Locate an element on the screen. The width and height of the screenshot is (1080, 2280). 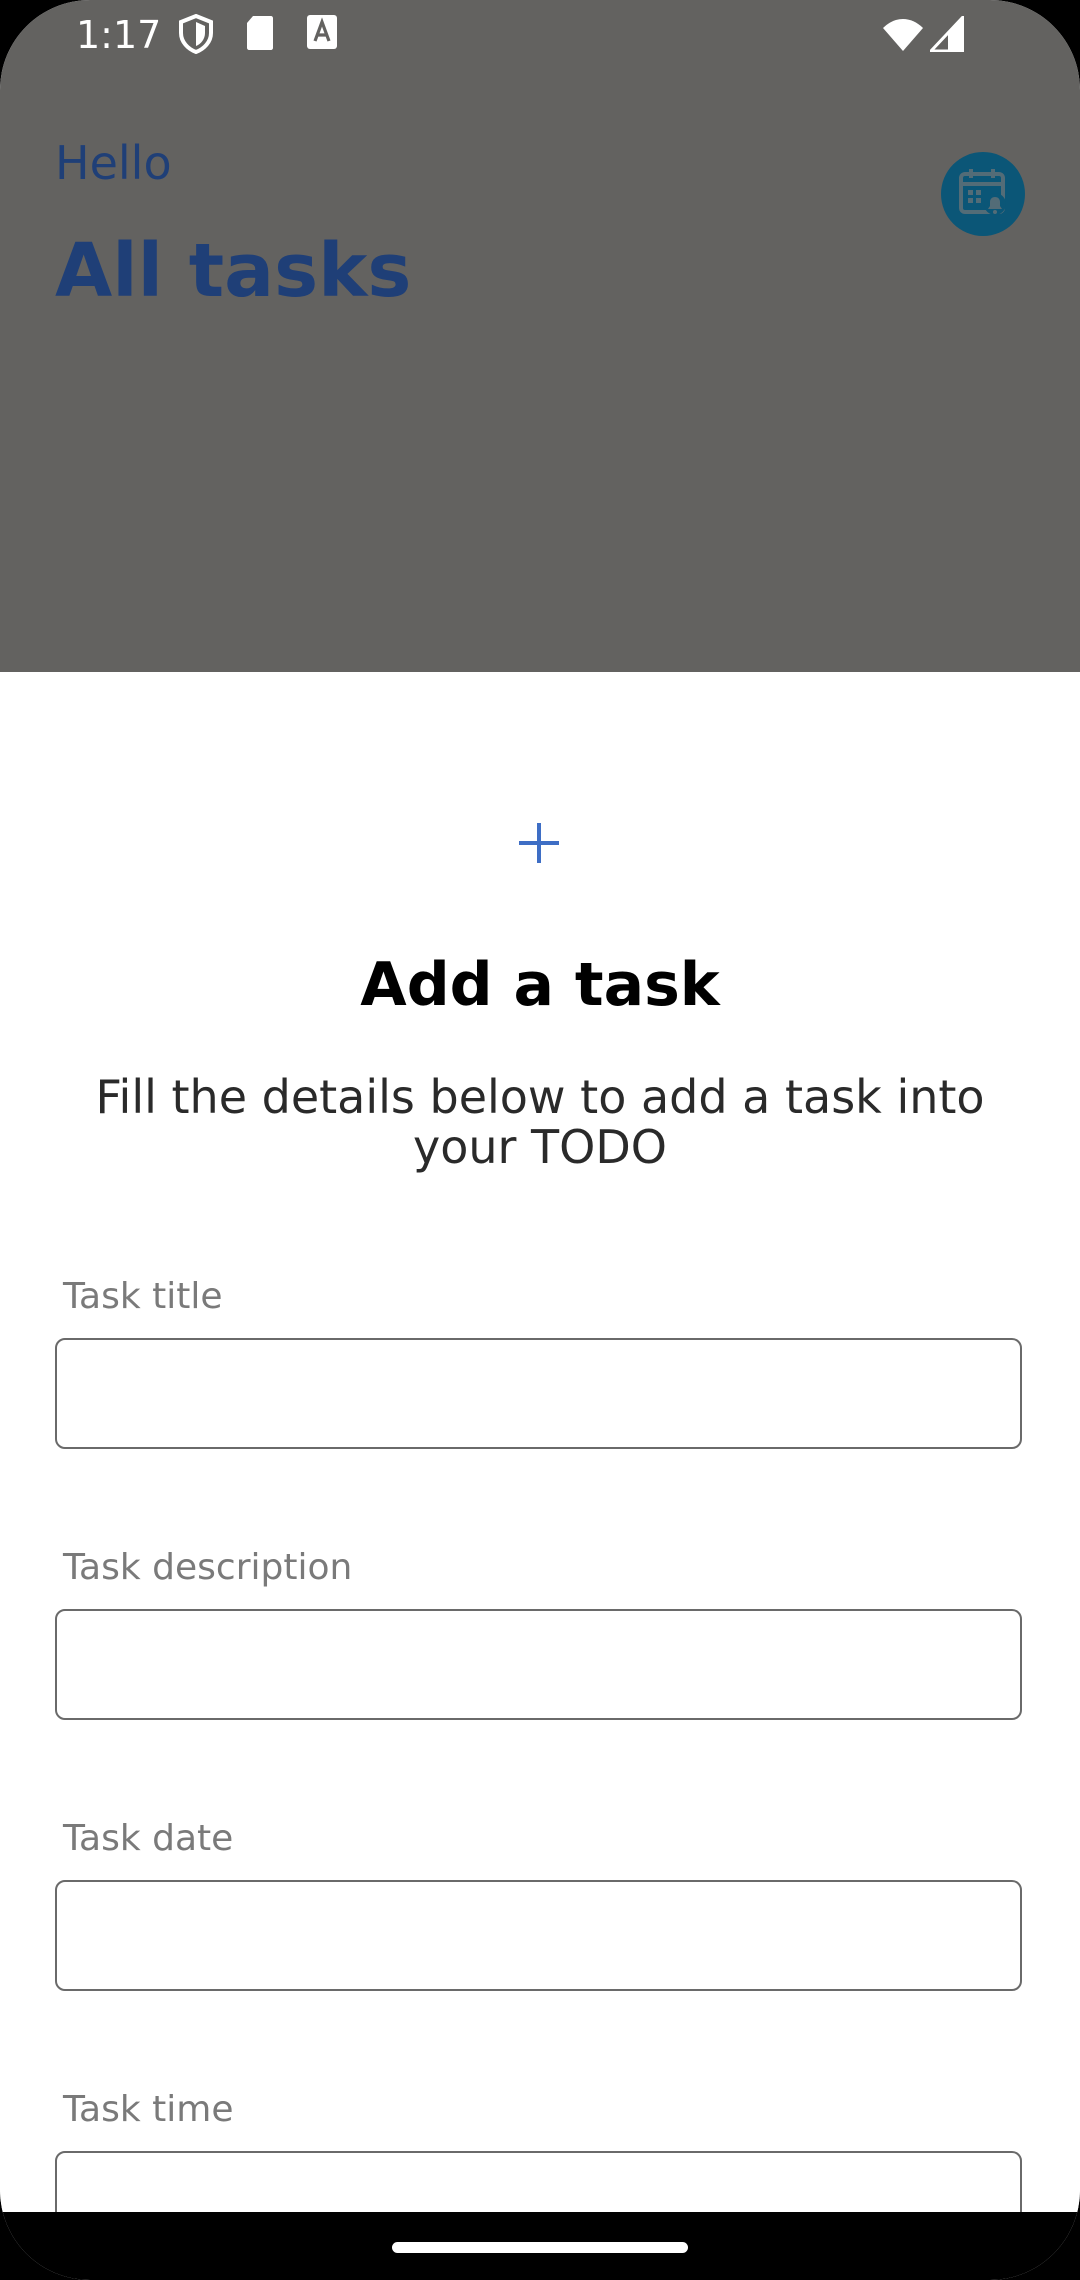
task-date-input is located at coordinates (538, 1935).